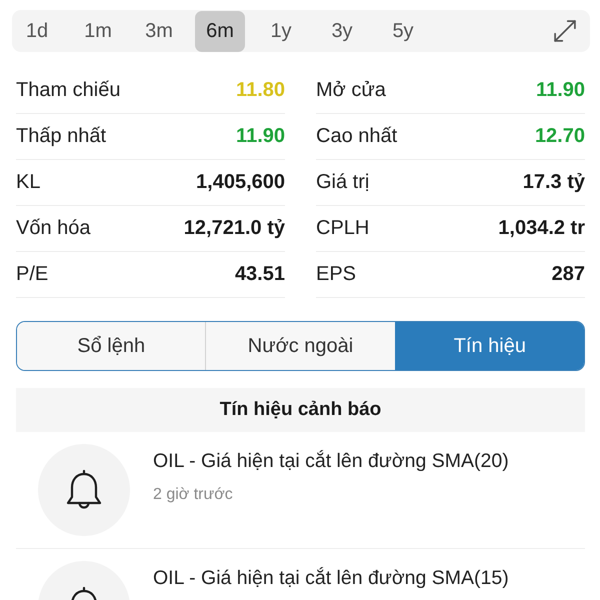 This screenshot has width=600, height=600. I want to click on stat-value: 1,405,600, so click(240, 182).